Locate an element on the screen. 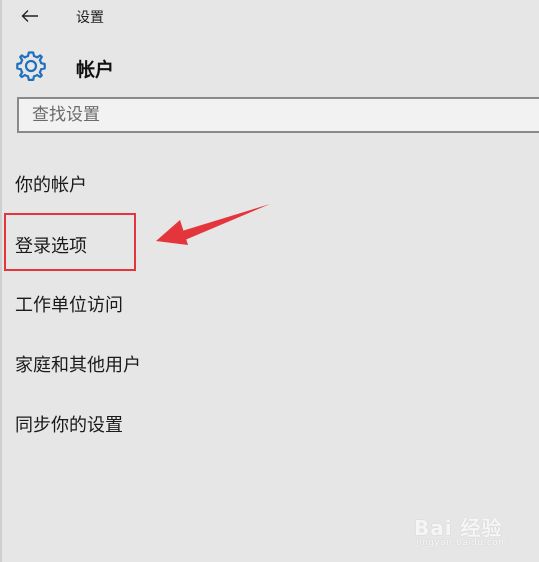 The image size is (539, 562). page-header: 帐户 is located at coordinates (269, 67).